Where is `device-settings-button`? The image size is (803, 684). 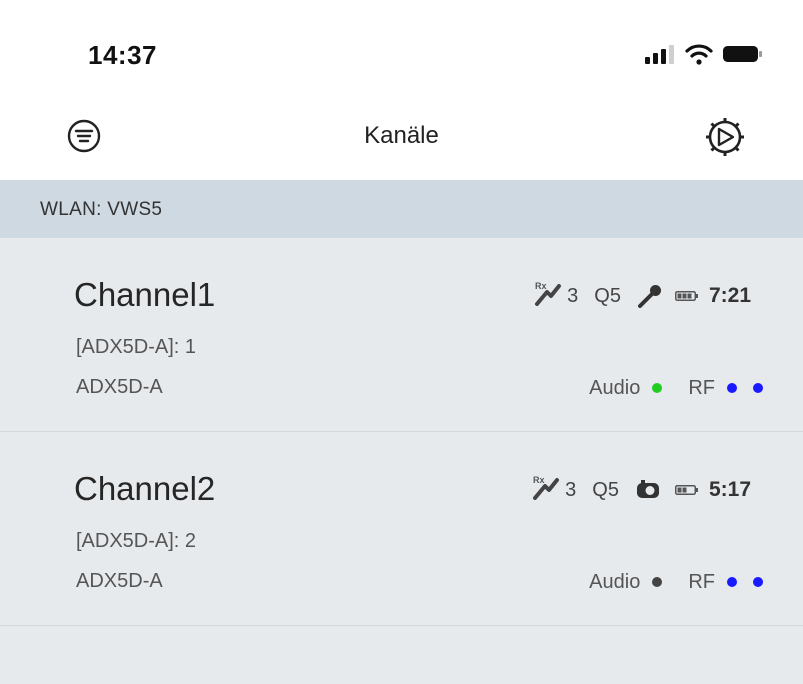
device-settings-button is located at coordinates (725, 139).